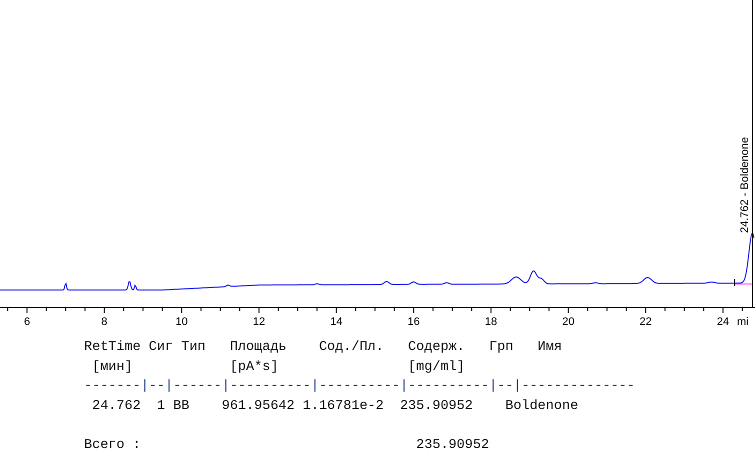  Describe the element at coordinates (743, 322) in the screenshot. I see `axis-unit-label: mi` at that location.